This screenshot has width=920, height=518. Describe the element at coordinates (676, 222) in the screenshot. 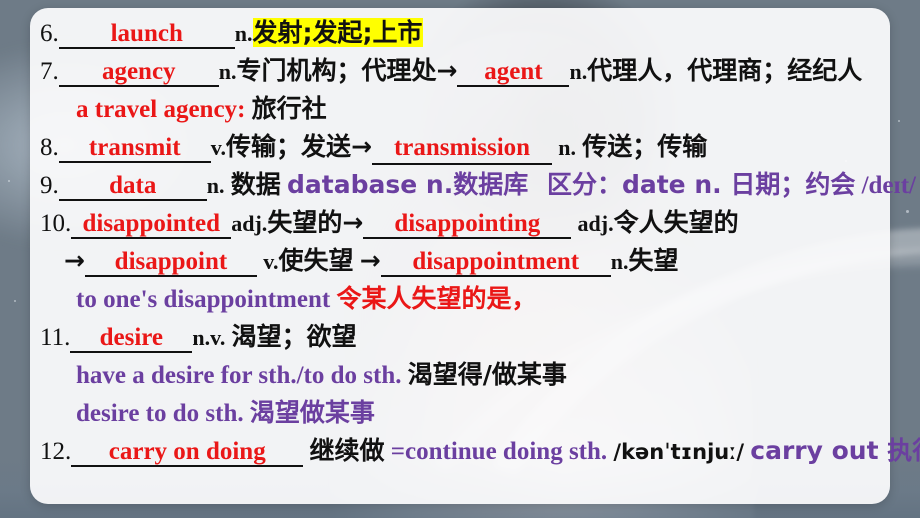

I see `entry-10-meaning2: 令人失望的` at that location.